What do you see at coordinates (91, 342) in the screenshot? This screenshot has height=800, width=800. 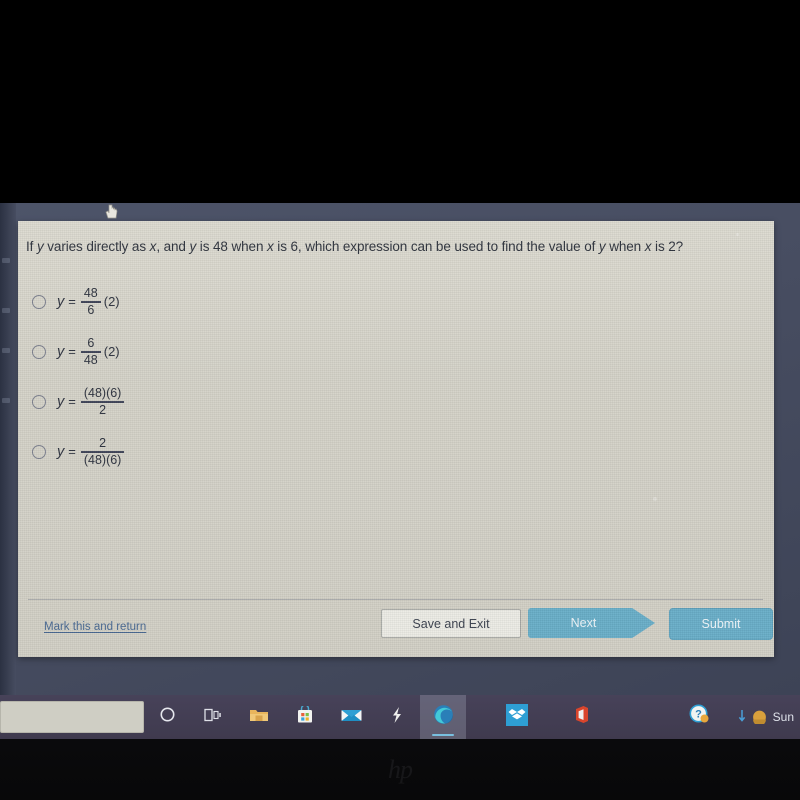 I see `fraction-numerator: 6` at bounding box center [91, 342].